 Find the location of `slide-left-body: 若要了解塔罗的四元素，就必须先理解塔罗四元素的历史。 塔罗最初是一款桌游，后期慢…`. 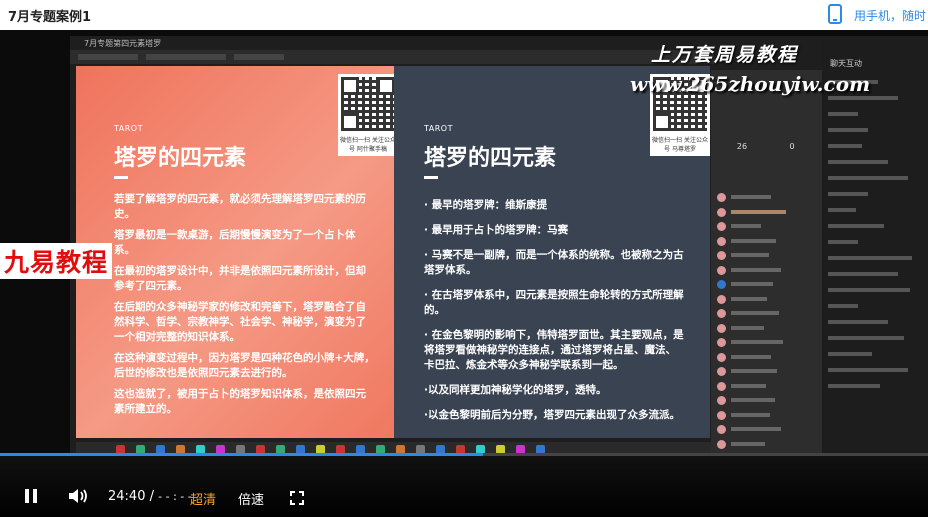

slide-left-body: 若要了解塔罗的四元素，就必须先理解塔罗四元素的历史。 塔罗最初是一款桌游，后期慢… is located at coordinates (245, 307).